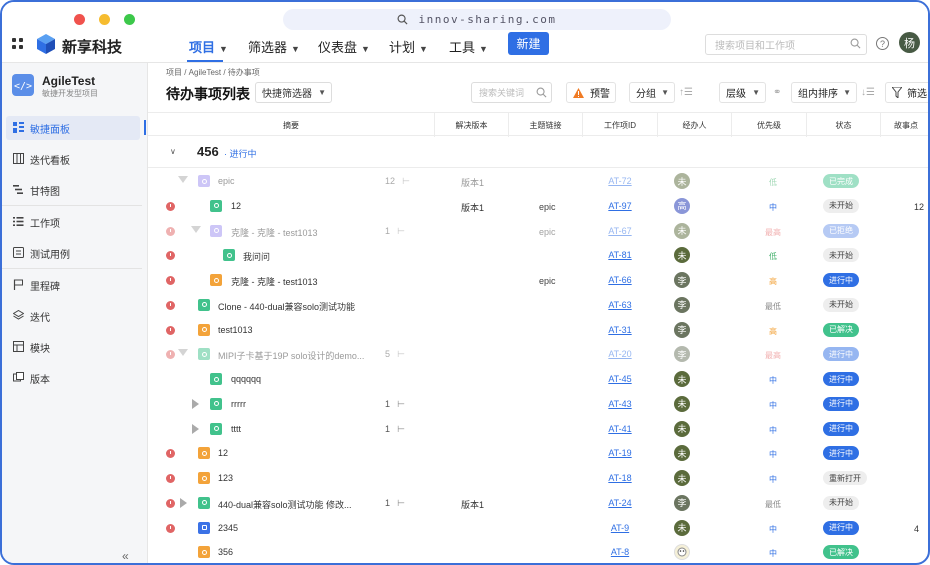 This screenshot has height=565, width=930. Describe the element at coordinates (208, 46) in the screenshot. I see `nav-projects: 项目 ▼` at that location.